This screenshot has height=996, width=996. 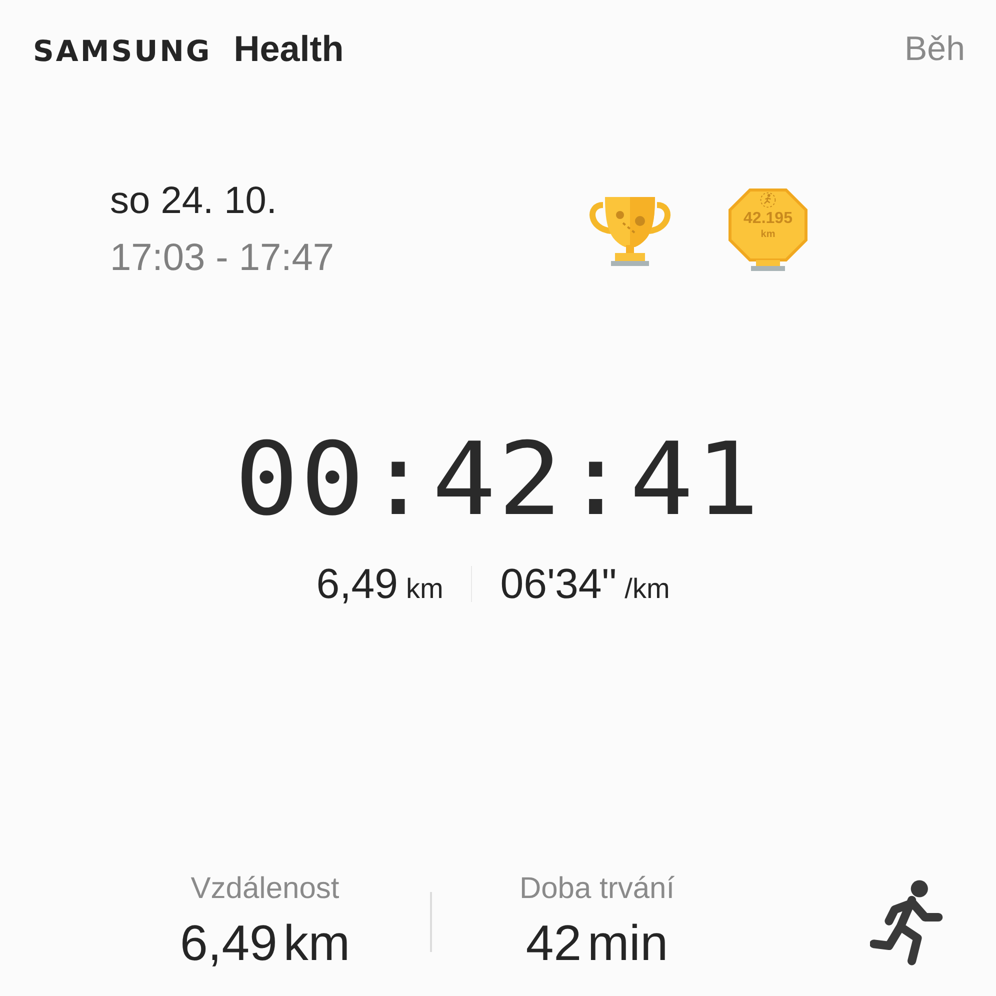 What do you see at coordinates (647, 589) in the screenshot?
I see `pace-unit: /km` at bounding box center [647, 589].